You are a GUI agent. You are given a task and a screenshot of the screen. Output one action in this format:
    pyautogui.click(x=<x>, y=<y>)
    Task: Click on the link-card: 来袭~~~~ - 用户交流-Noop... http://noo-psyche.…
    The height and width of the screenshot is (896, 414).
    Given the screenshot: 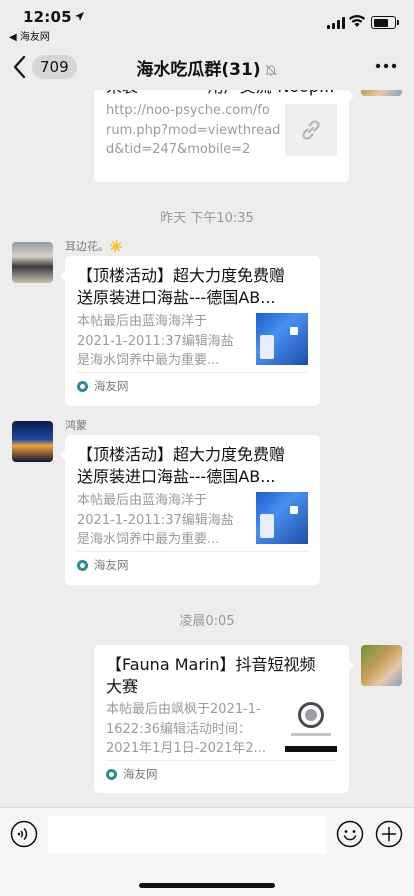 What is the action you would take?
    pyautogui.click(x=224, y=136)
    